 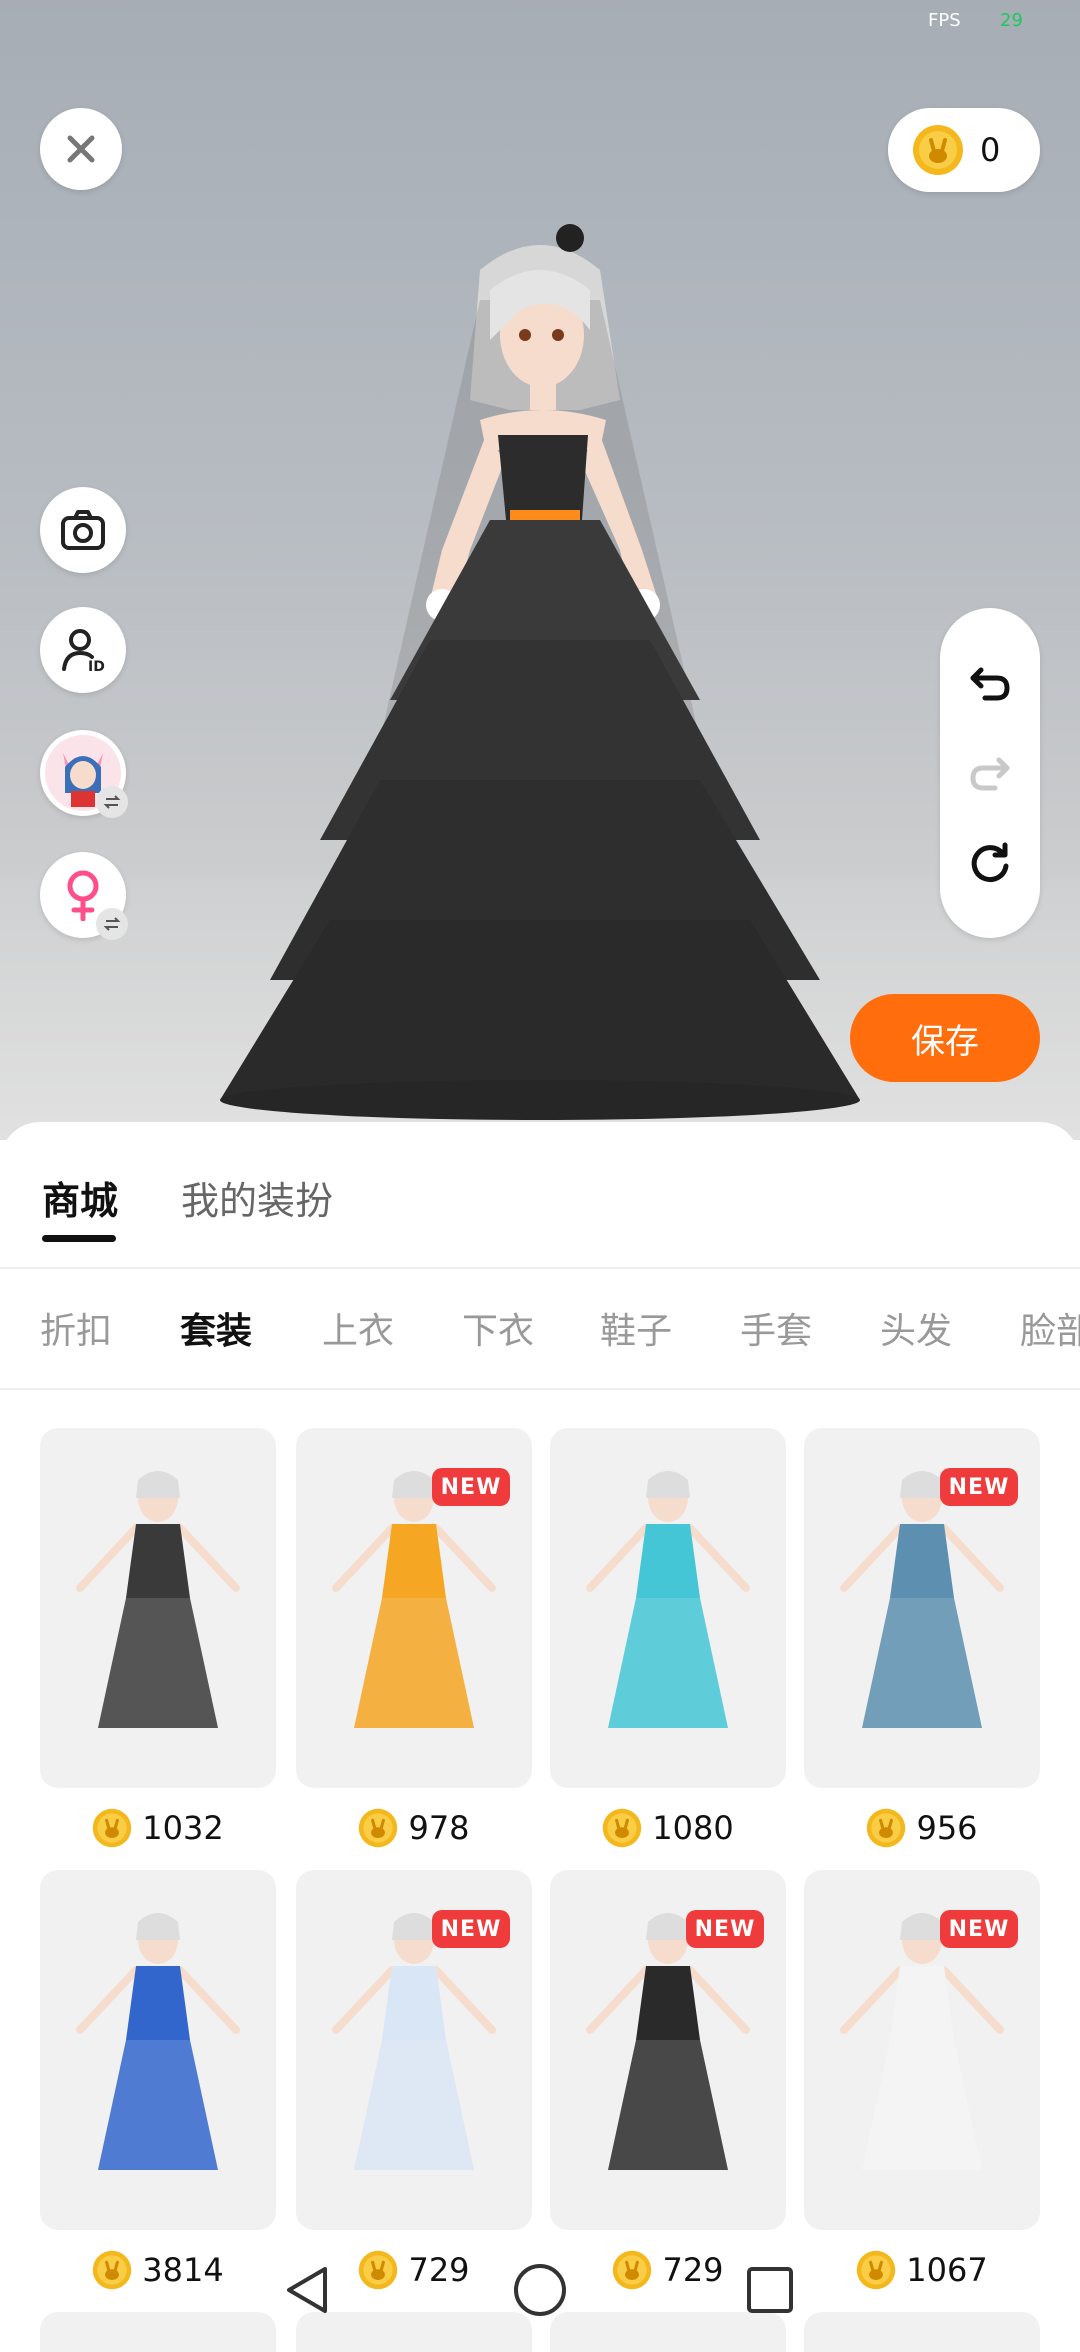 I want to click on reset-icon, so click(x=990, y=862).